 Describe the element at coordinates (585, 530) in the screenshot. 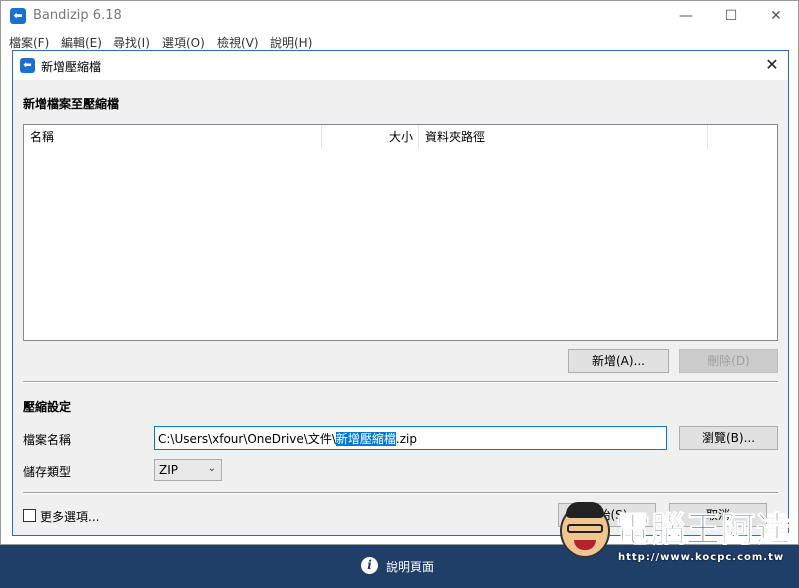

I see `mascot-face-icon` at that location.